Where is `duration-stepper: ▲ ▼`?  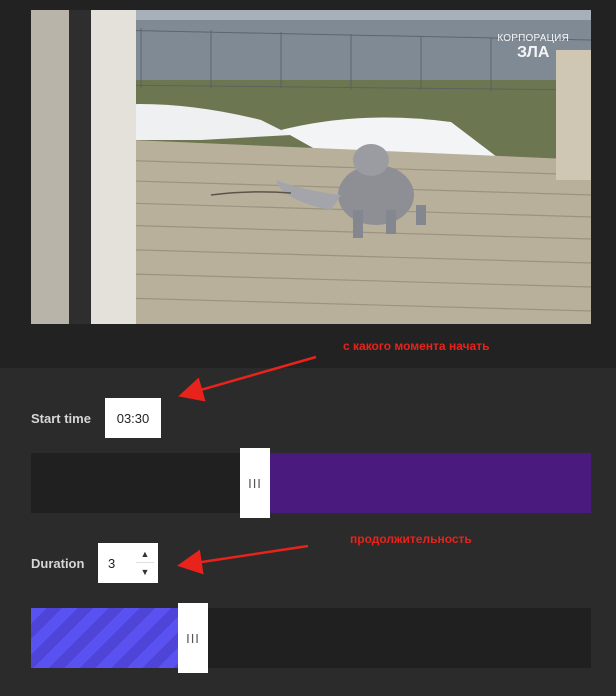
duration-stepper: ▲ ▼ is located at coordinates (145, 563).